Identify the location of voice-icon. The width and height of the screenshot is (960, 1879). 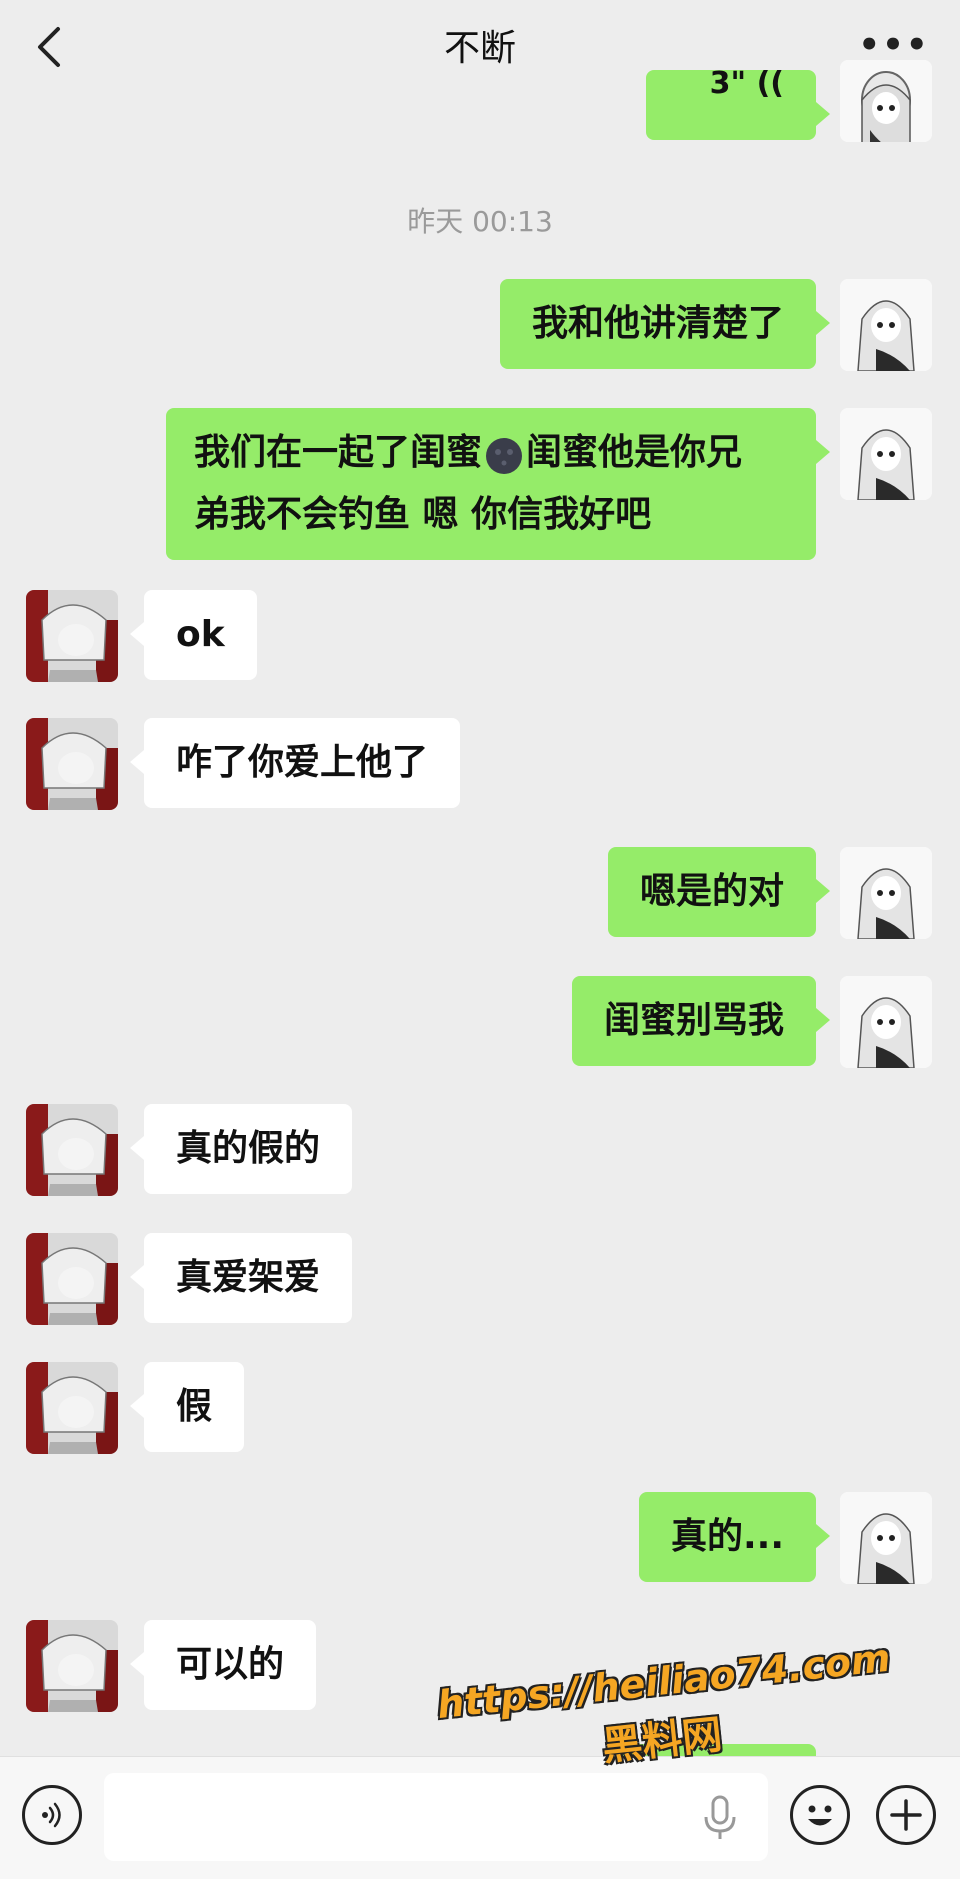
(51, 1815).